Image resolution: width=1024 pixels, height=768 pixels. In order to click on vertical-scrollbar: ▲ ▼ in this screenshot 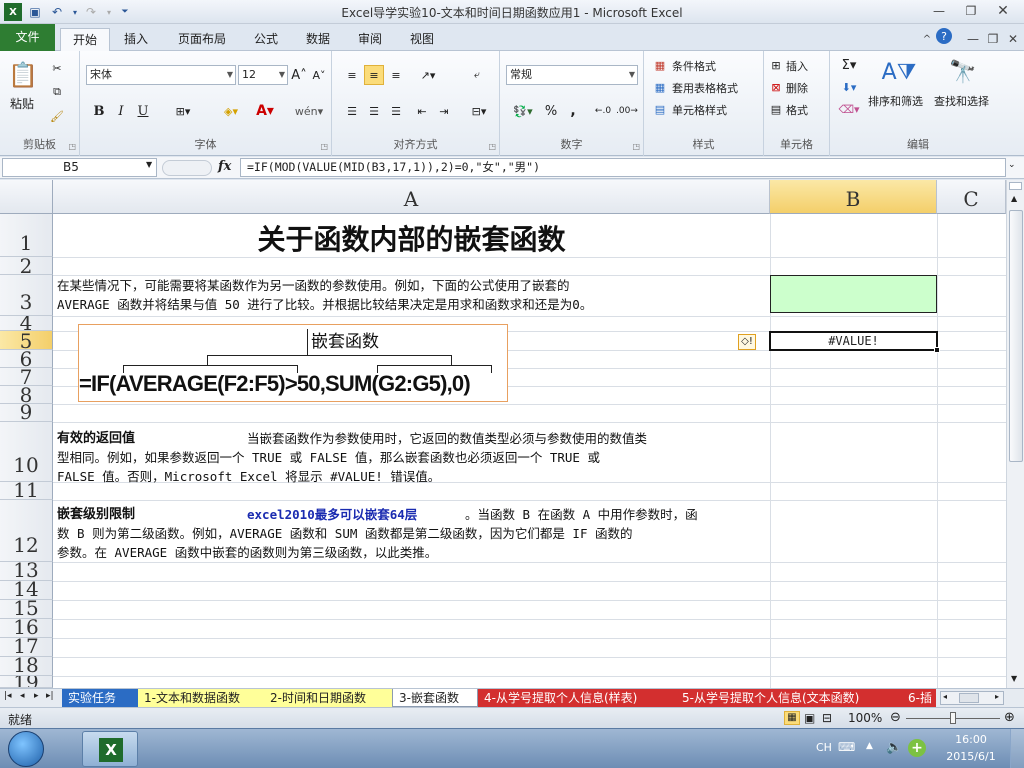, I will do `click(1015, 434)`.